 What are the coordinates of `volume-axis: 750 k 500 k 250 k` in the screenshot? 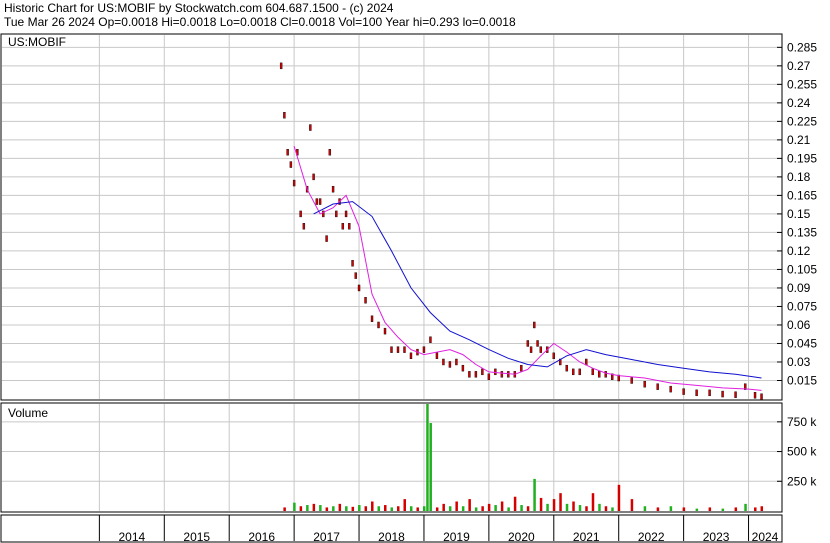 It's located at (797, 451).